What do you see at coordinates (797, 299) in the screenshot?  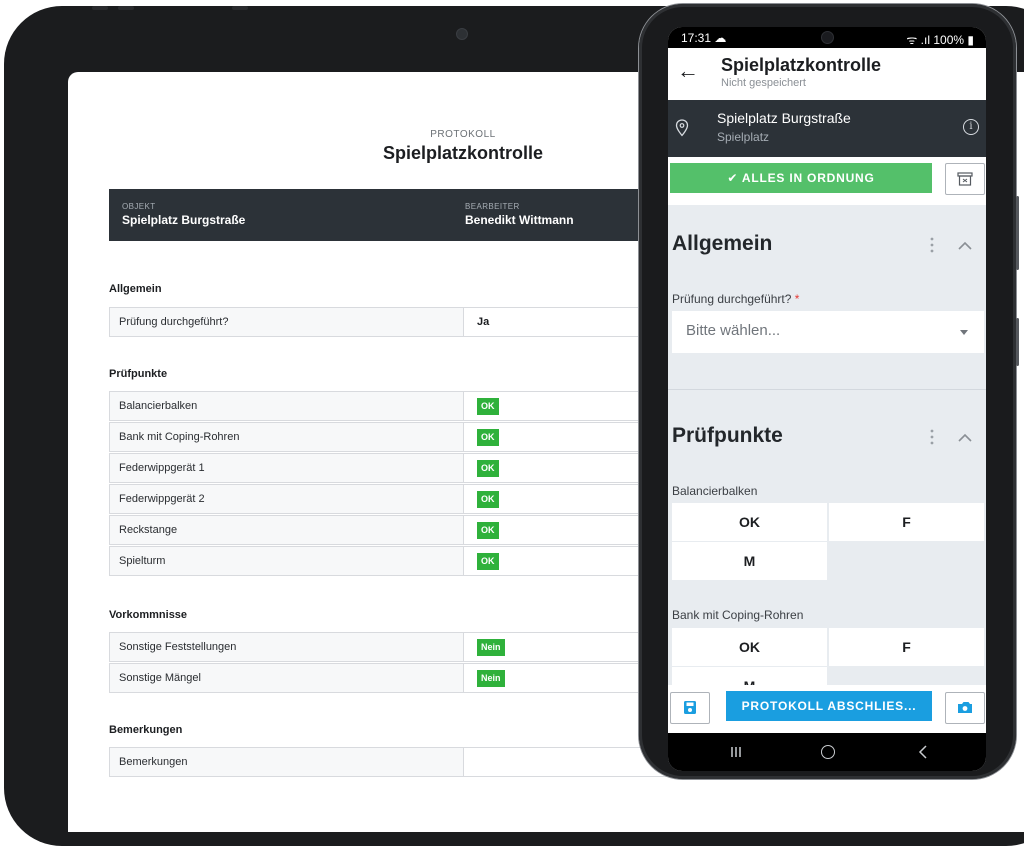 I see `required-marker: *` at bounding box center [797, 299].